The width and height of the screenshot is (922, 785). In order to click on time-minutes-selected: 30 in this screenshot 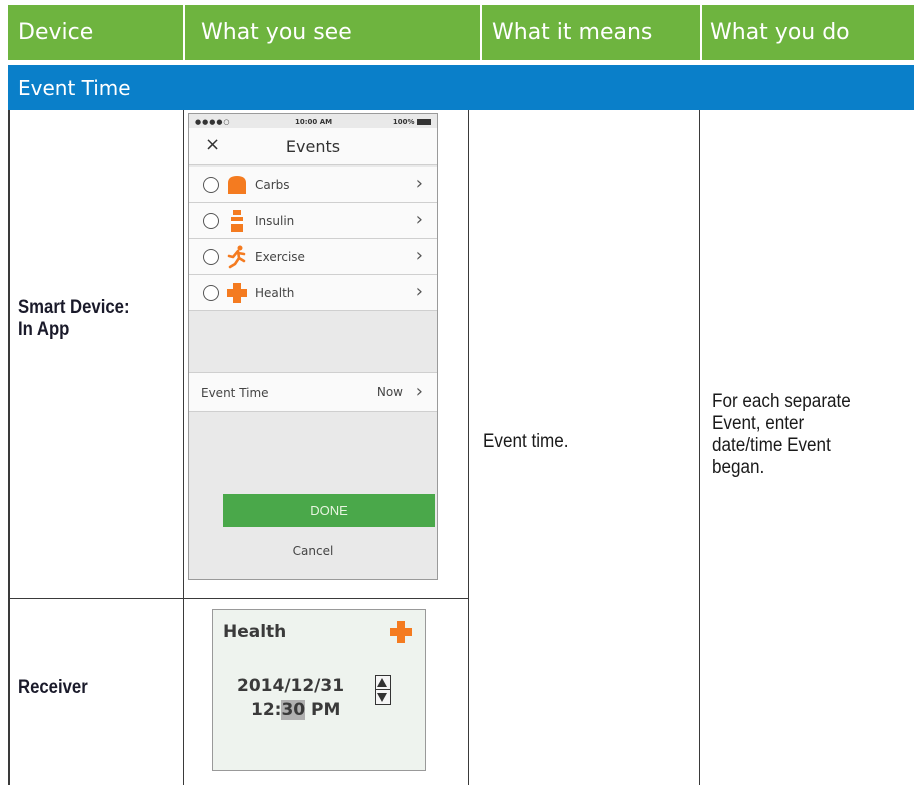, I will do `click(293, 710)`.